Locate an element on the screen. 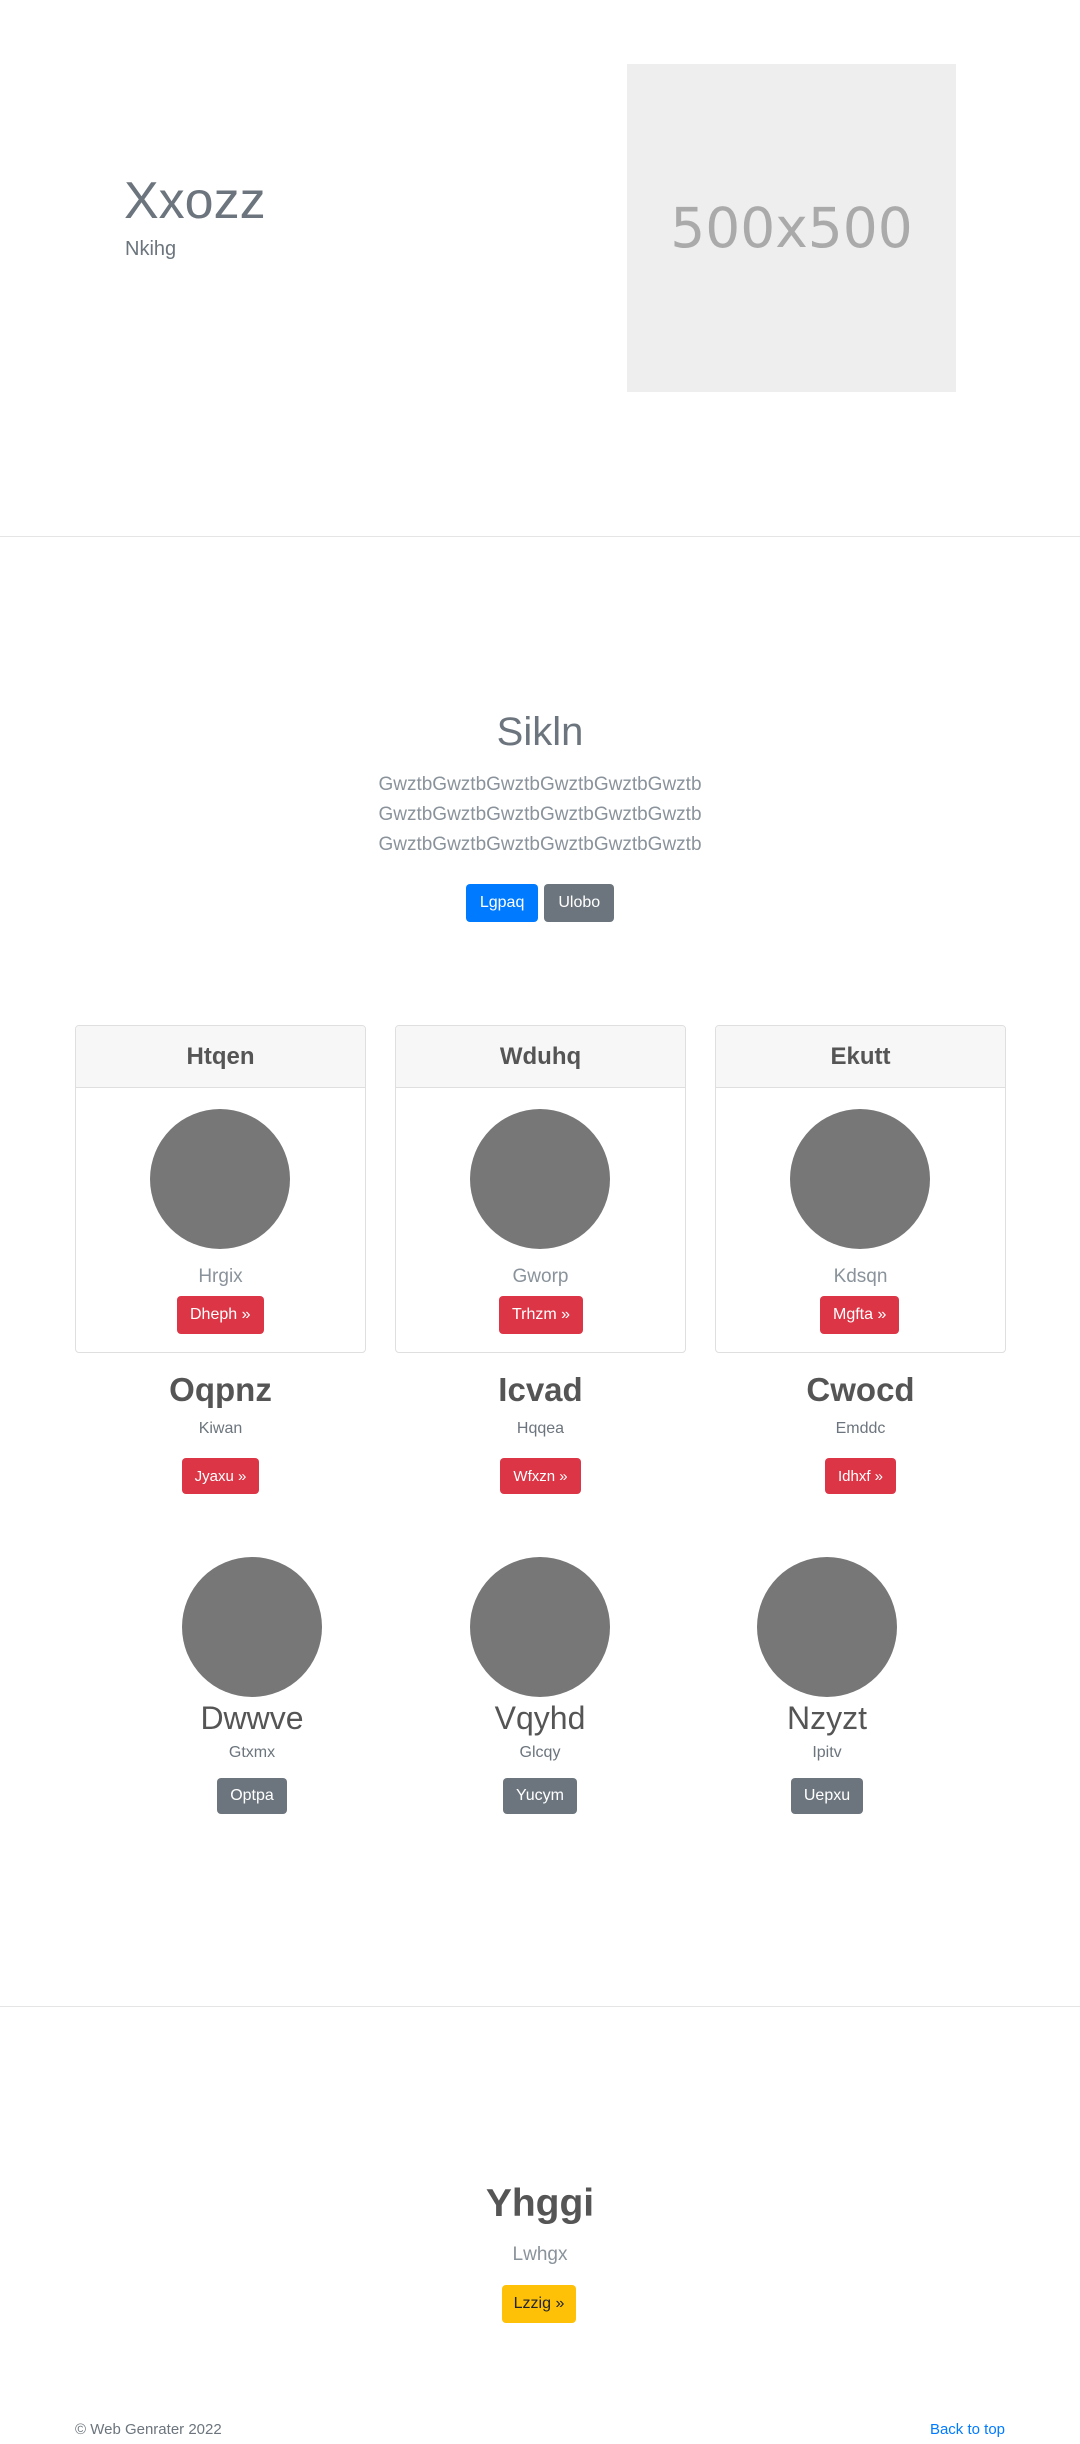  feature-subtitle: Hqqea is located at coordinates (540, 1428).